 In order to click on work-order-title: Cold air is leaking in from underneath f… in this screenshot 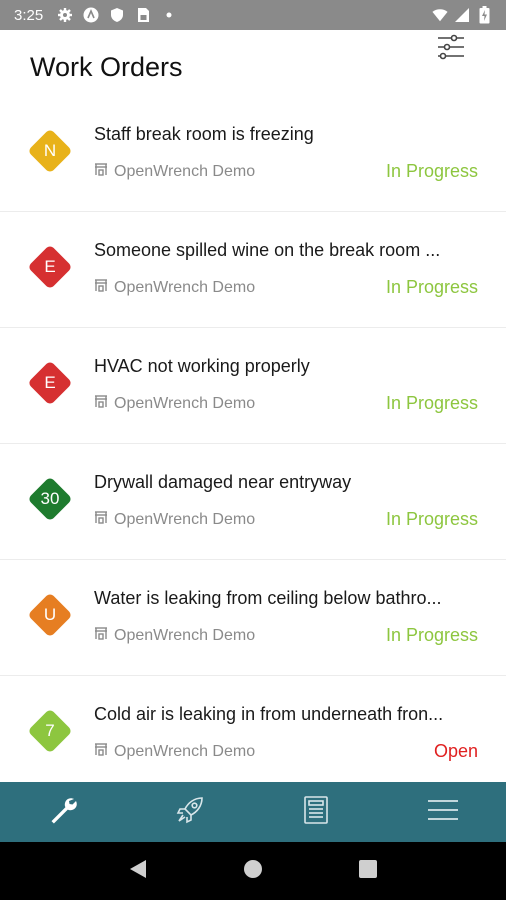, I will do `click(269, 714)`.